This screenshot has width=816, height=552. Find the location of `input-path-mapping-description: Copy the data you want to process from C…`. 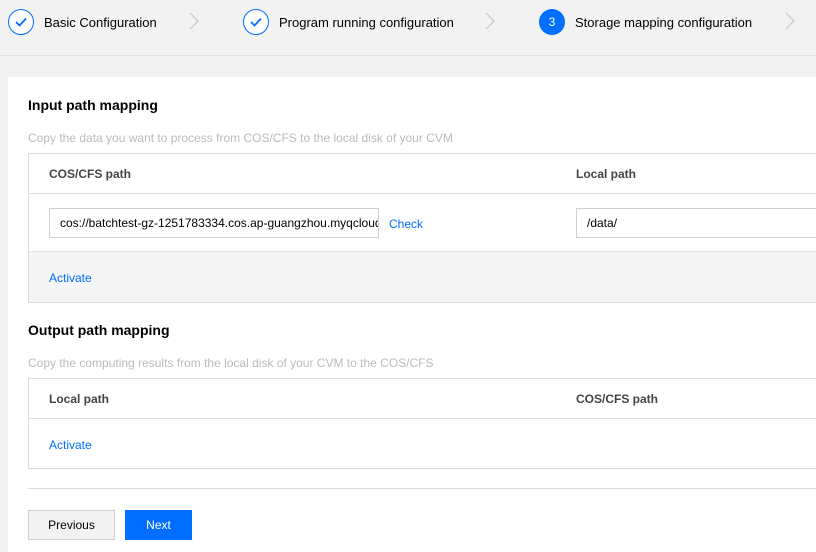

input-path-mapping-description: Copy the data you want to process from C… is located at coordinates (240, 138).